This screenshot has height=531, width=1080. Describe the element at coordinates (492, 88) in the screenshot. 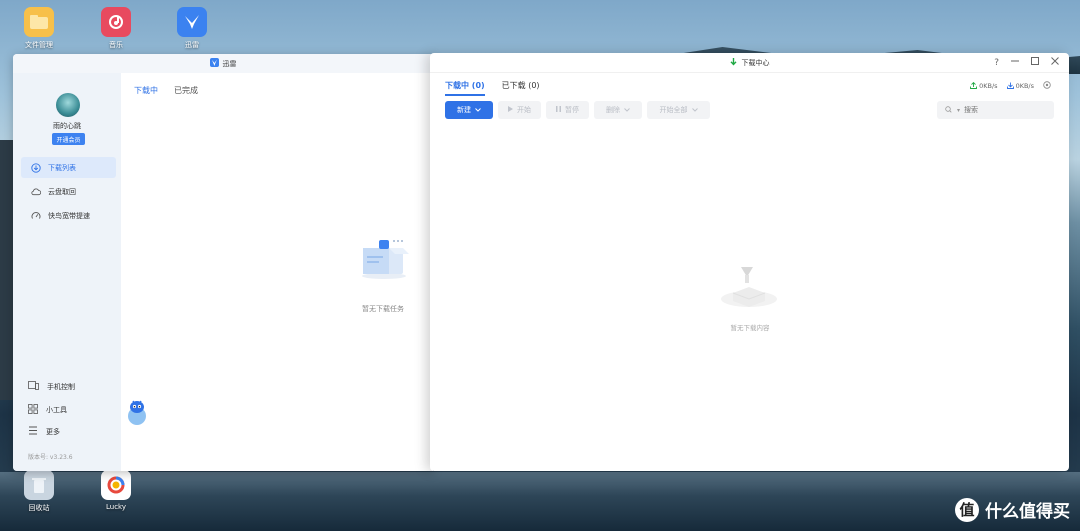

I see `download-center-tabs: 下载中 (0) 已下载 (0)` at that location.